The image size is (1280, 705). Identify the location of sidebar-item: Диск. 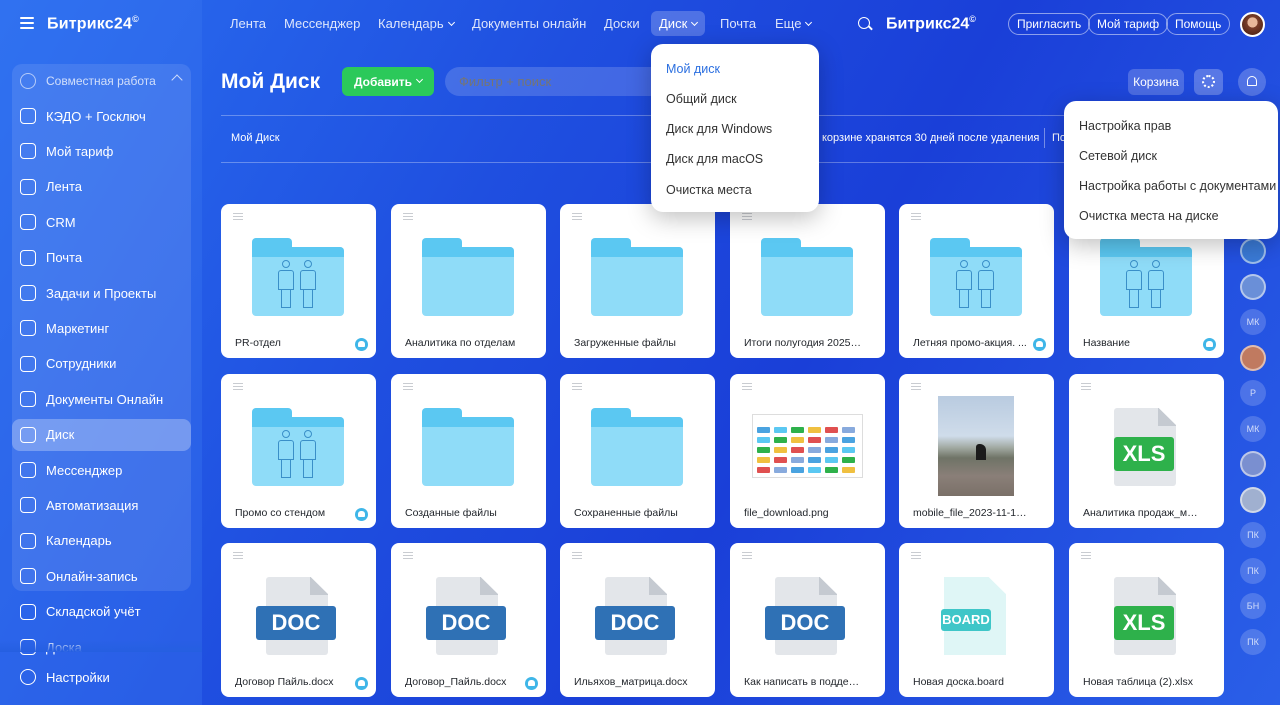
(101, 434).